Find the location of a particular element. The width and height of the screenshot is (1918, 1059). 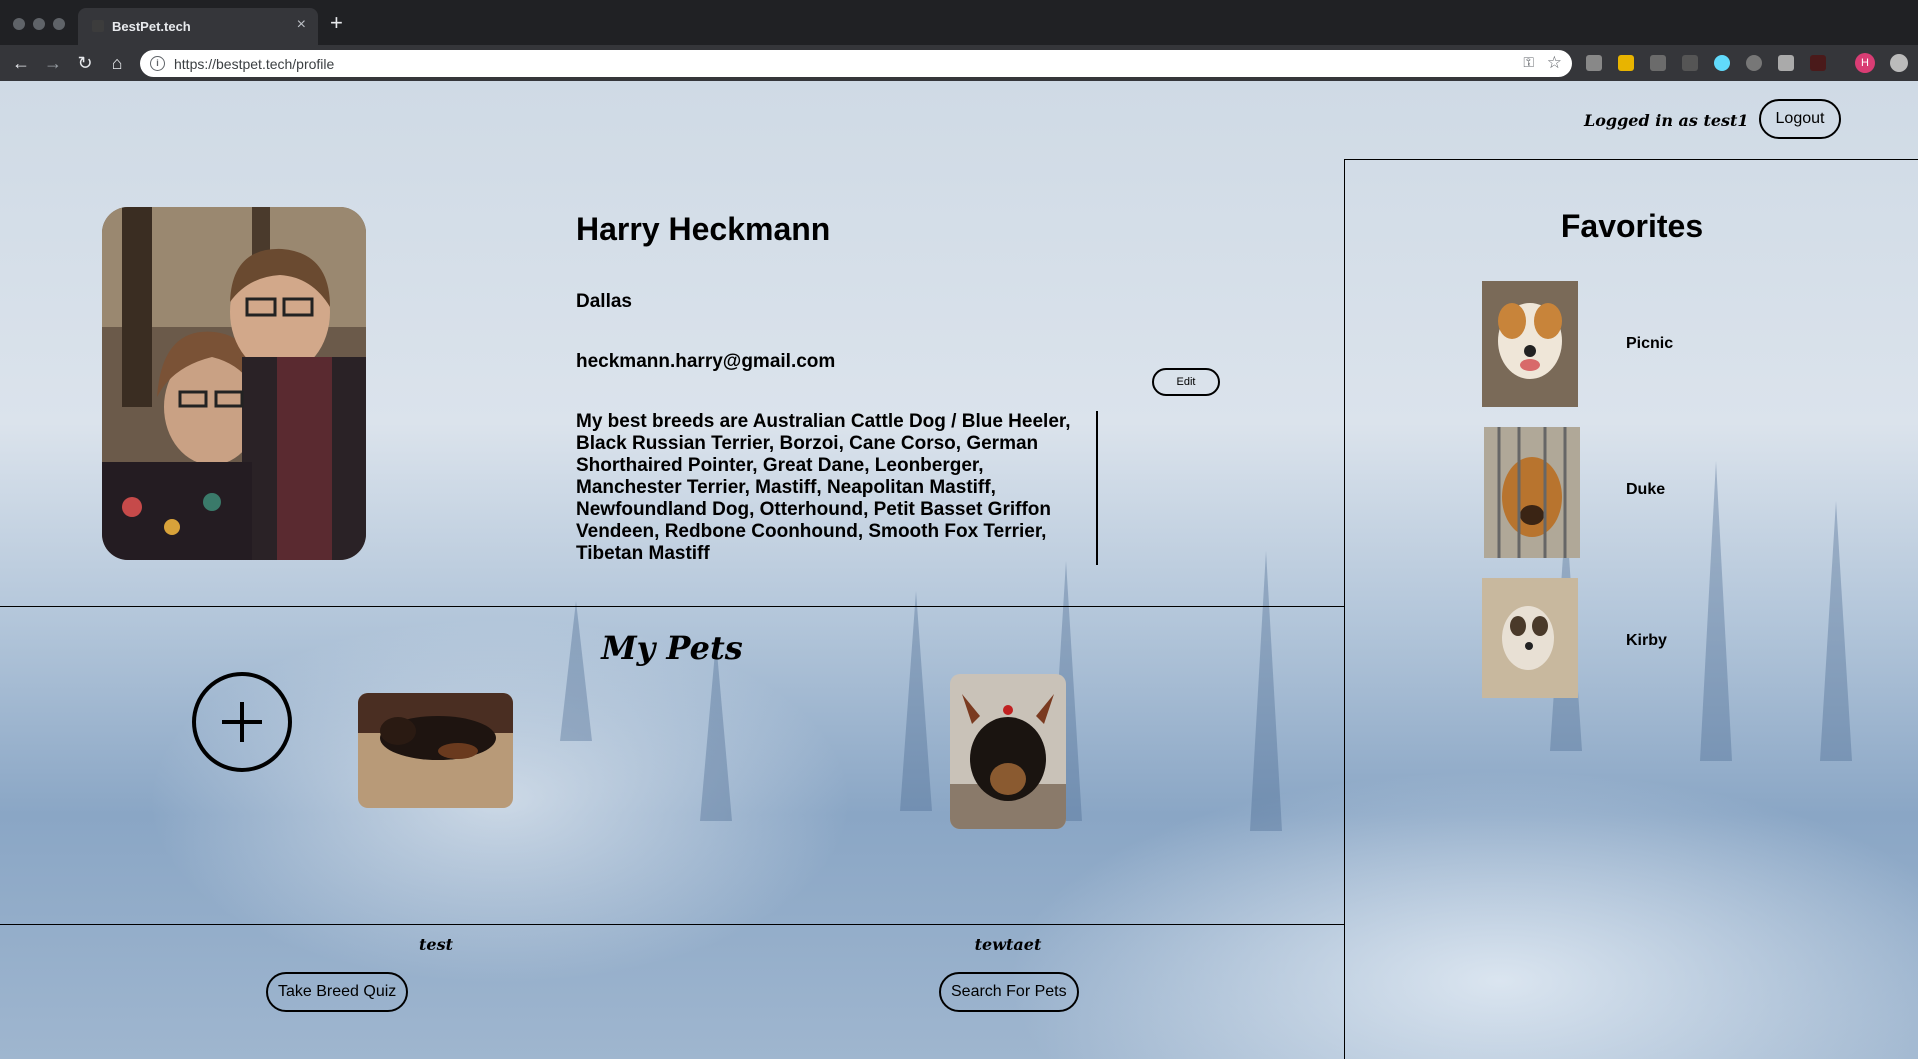

extension-yellow-icon is located at coordinates (1626, 63).